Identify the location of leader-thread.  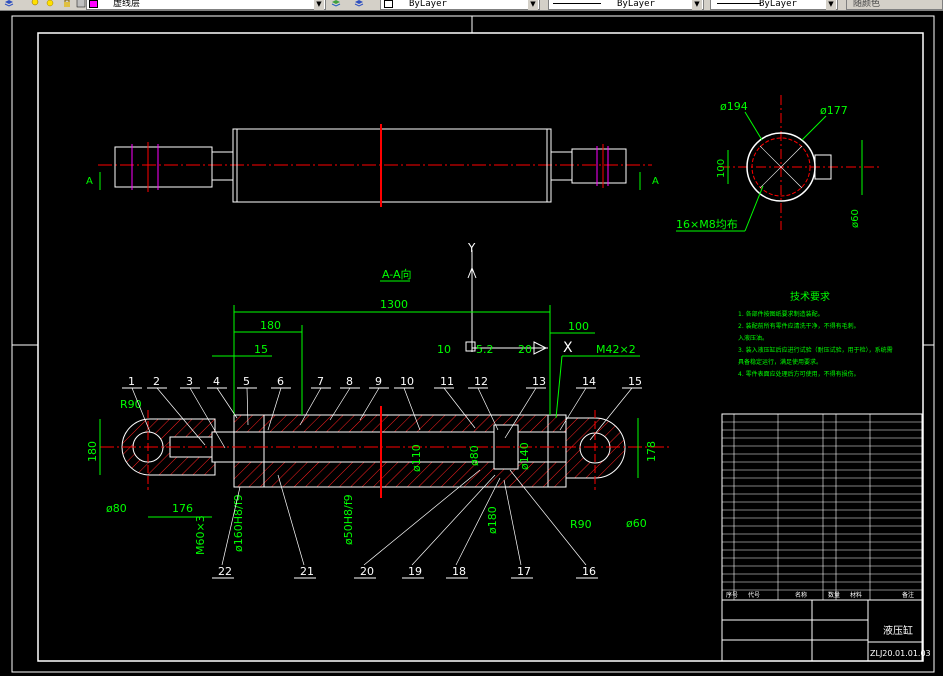
(559, 387).